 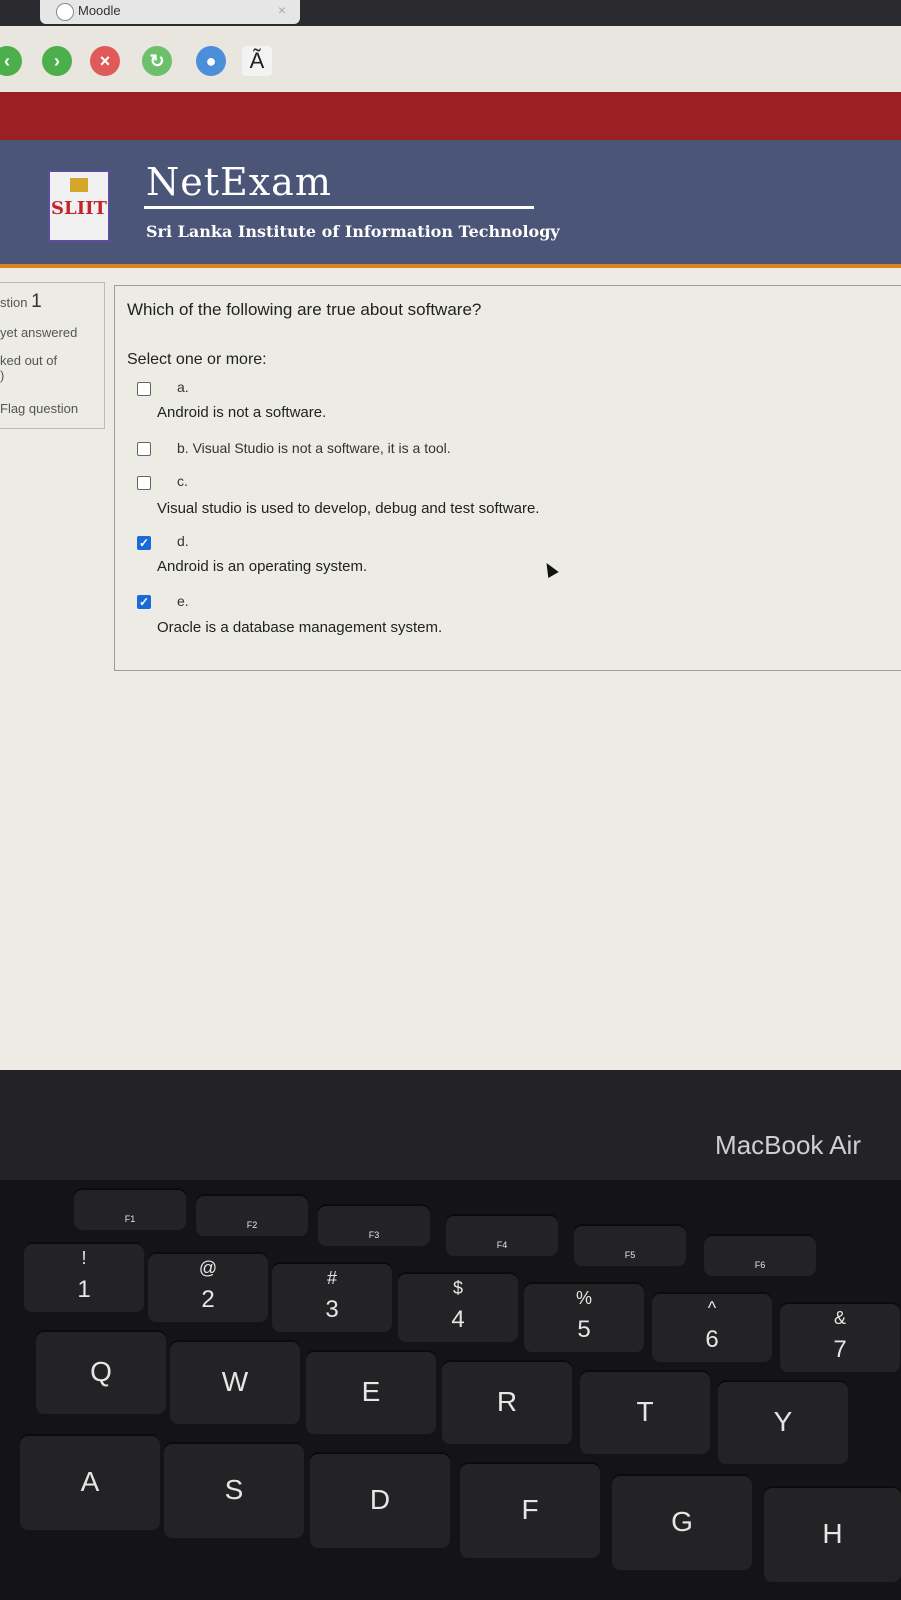 I want to click on key-f6-label: F6, so click(x=760, y=1265).